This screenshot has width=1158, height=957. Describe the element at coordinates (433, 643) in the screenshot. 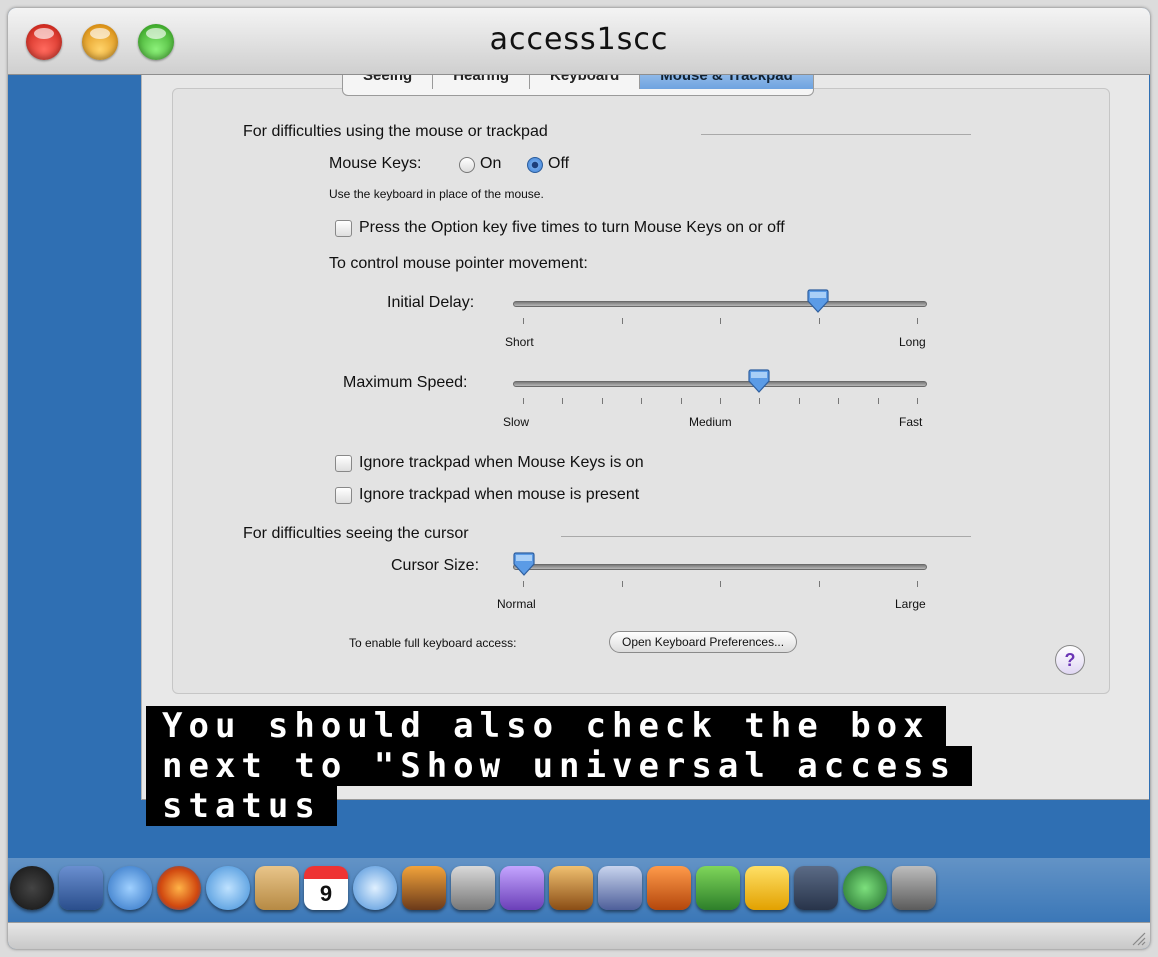

I see `keyboard-access-label: To enable full keyboard access:` at that location.